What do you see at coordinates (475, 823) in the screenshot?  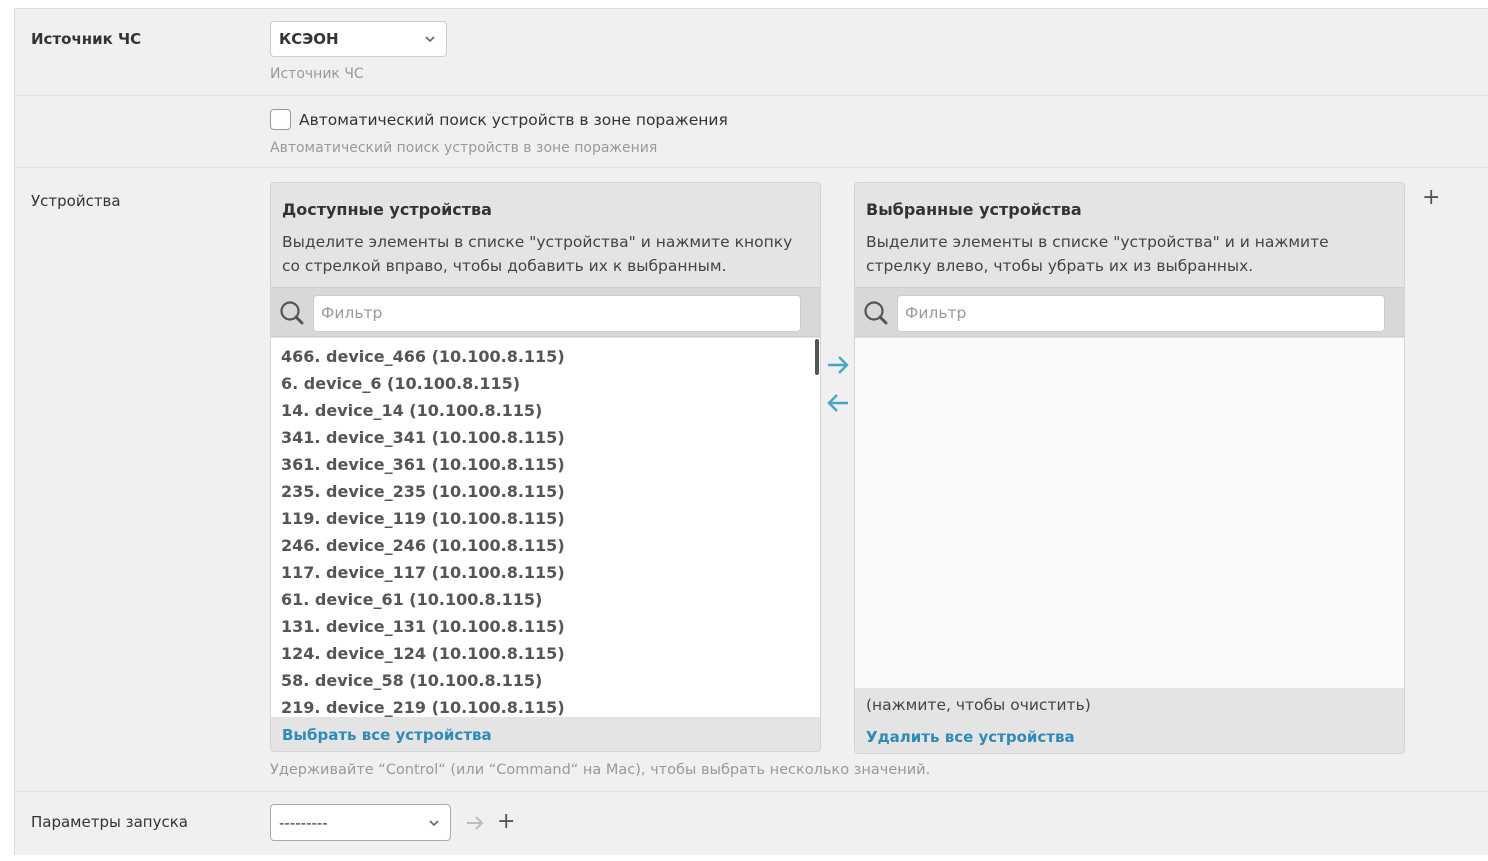 I see `go-arrow-right-icon` at bounding box center [475, 823].